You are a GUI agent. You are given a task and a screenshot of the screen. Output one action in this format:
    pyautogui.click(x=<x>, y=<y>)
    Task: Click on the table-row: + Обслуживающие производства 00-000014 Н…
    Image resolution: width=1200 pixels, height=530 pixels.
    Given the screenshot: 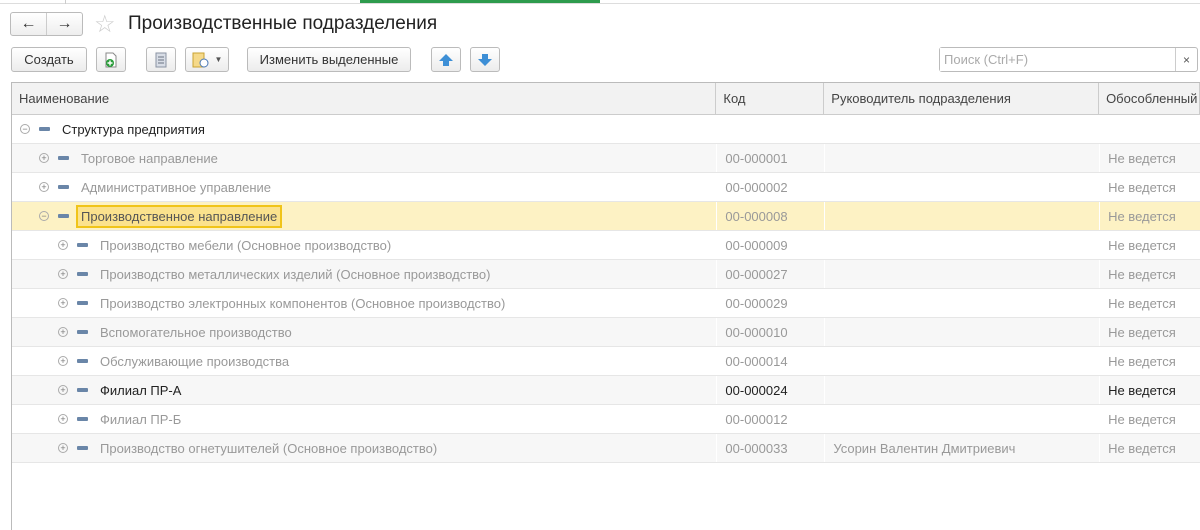 What is the action you would take?
    pyautogui.click(x=606, y=361)
    